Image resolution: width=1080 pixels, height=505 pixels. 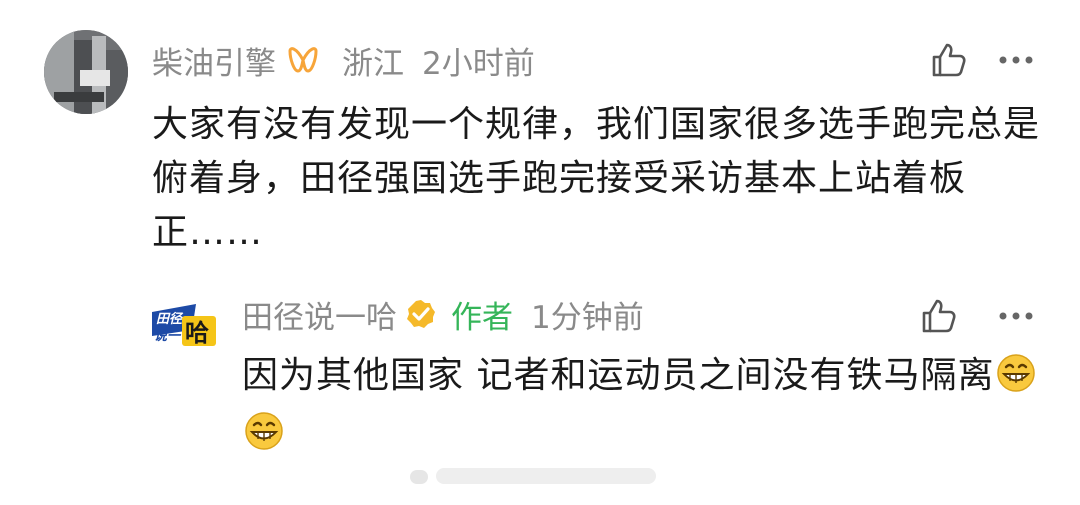 I want to click on svg-text: 田径, so click(x=170, y=318).